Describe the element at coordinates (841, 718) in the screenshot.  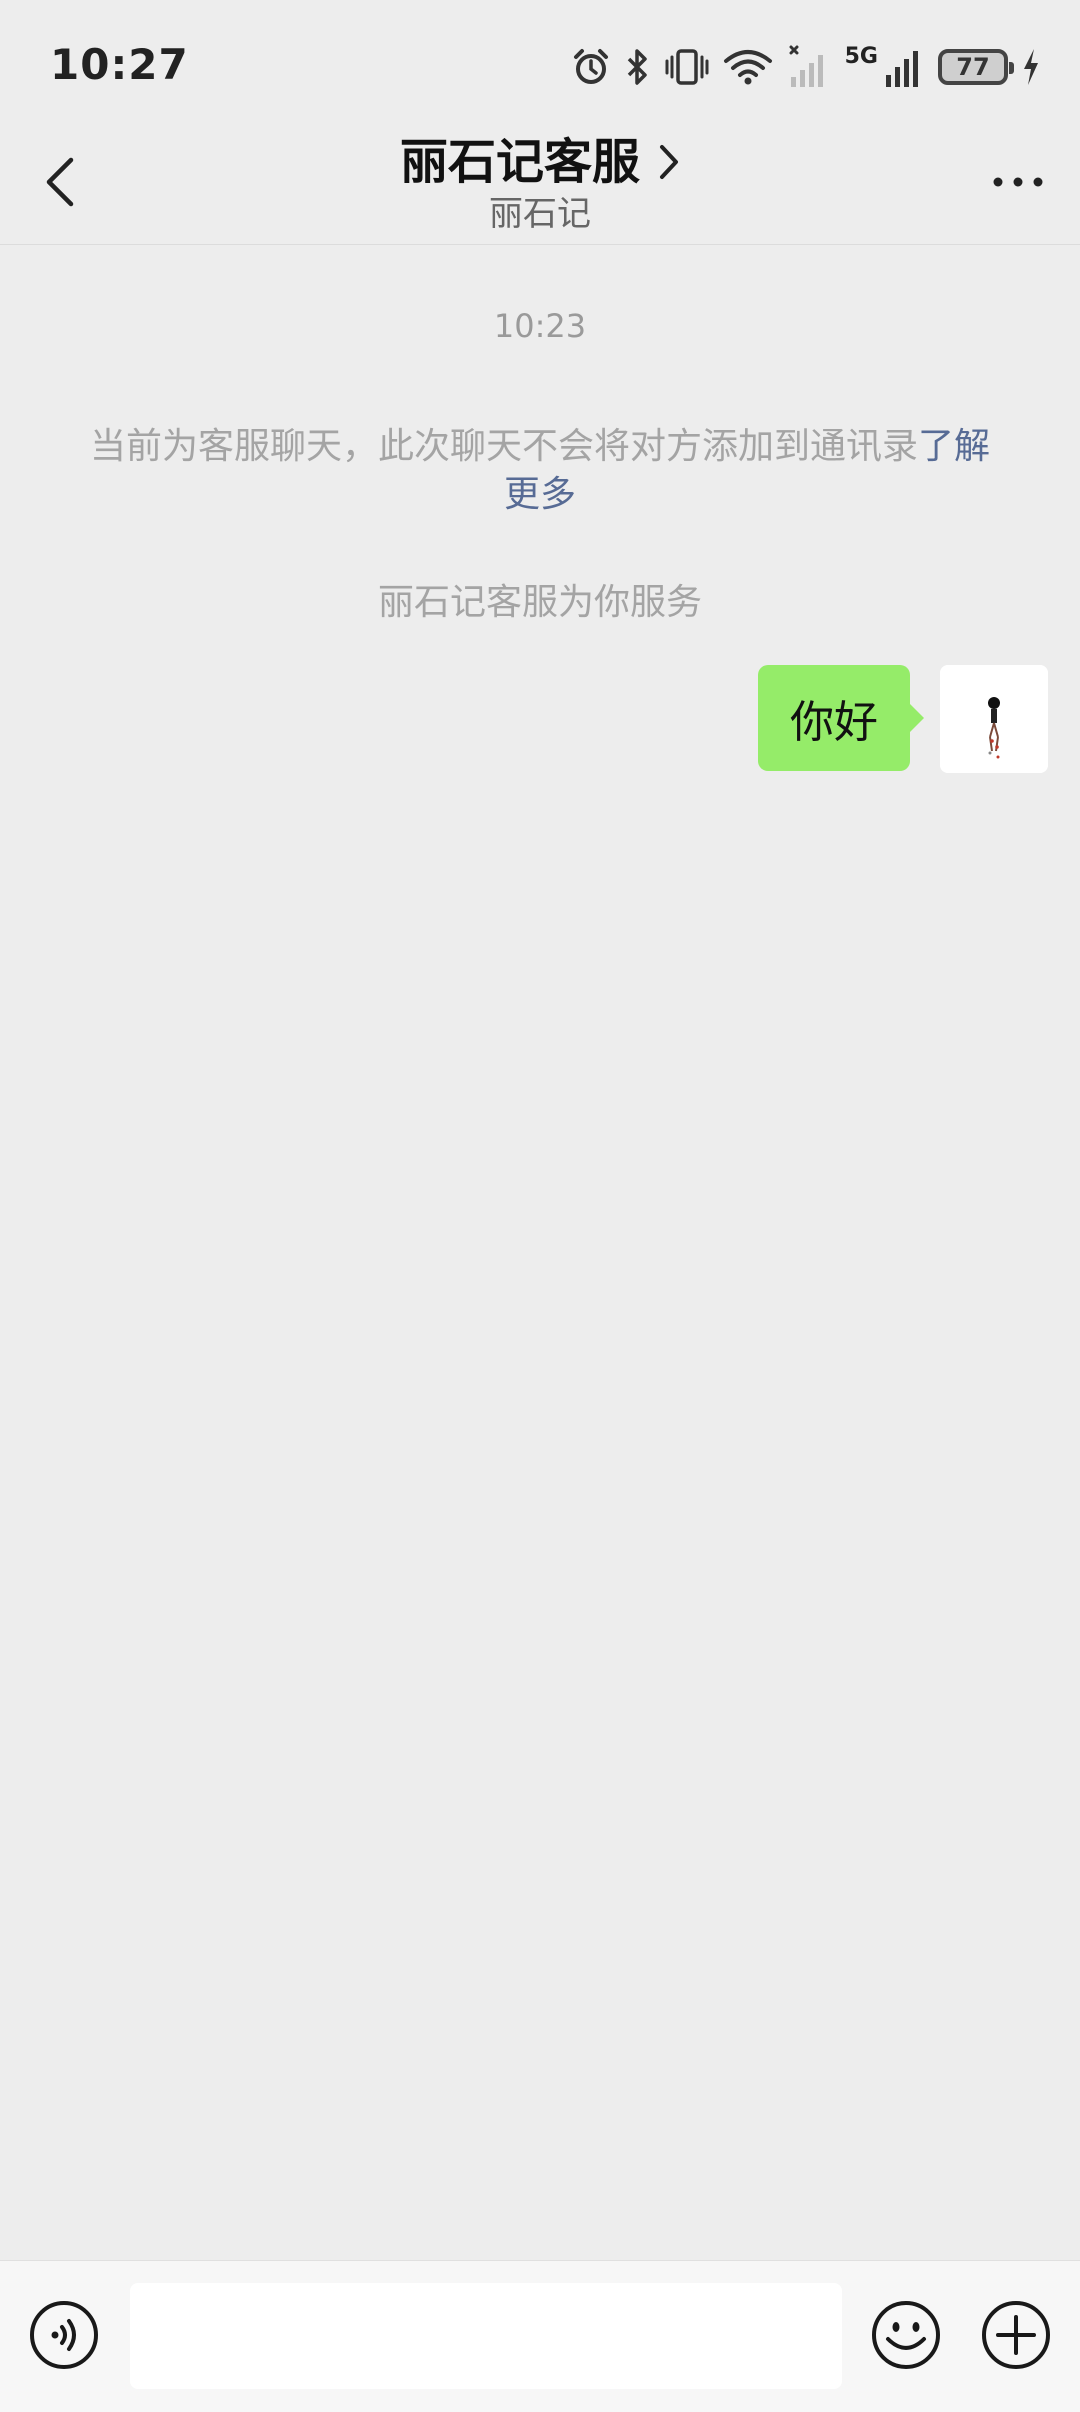
I see `message-bubble: 你好` at that location.